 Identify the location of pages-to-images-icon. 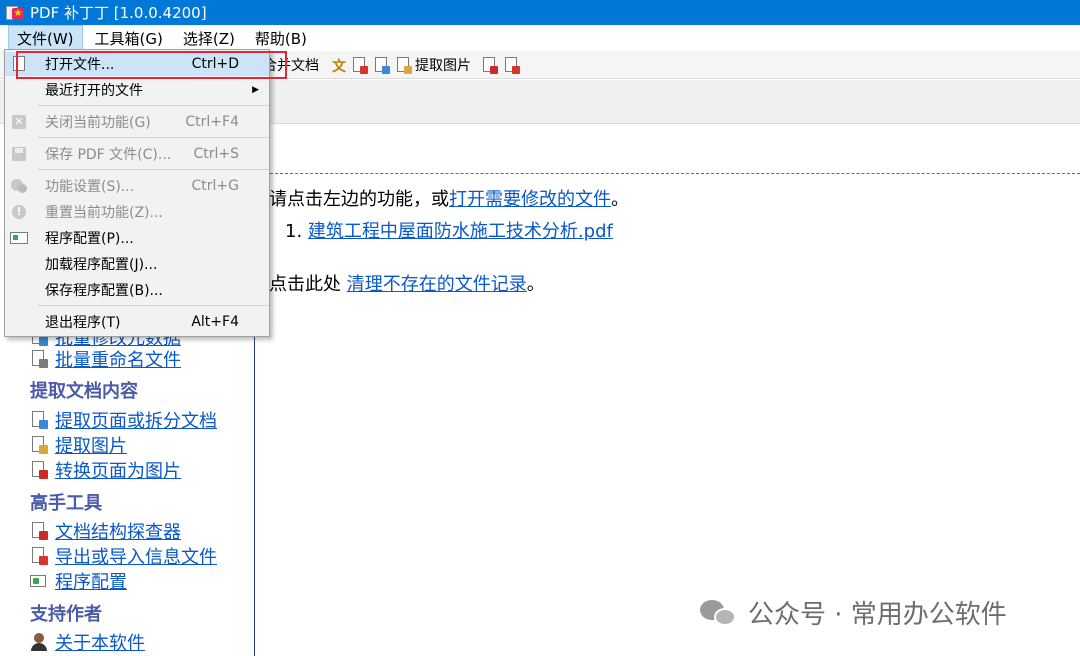
(39, 470).